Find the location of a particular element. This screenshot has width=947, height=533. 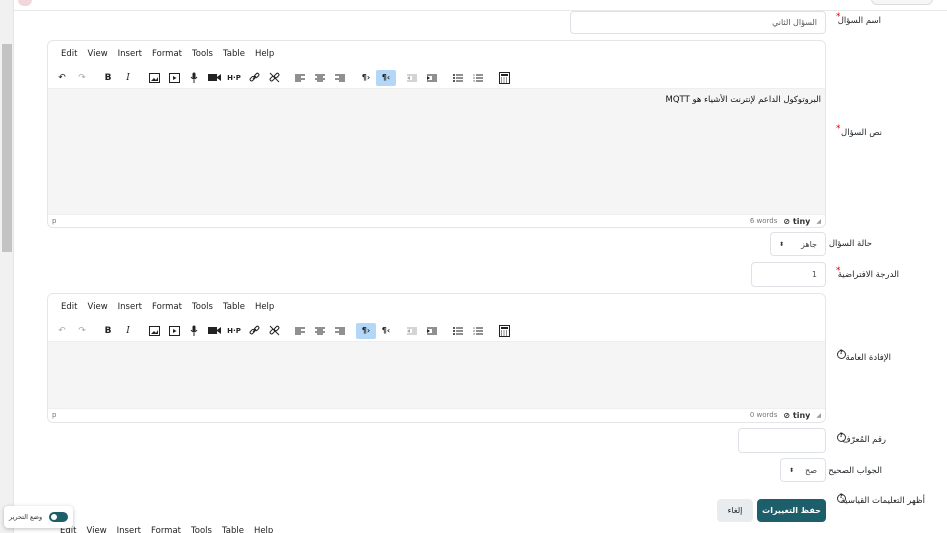

top-button is located at coordinates (902, 2).